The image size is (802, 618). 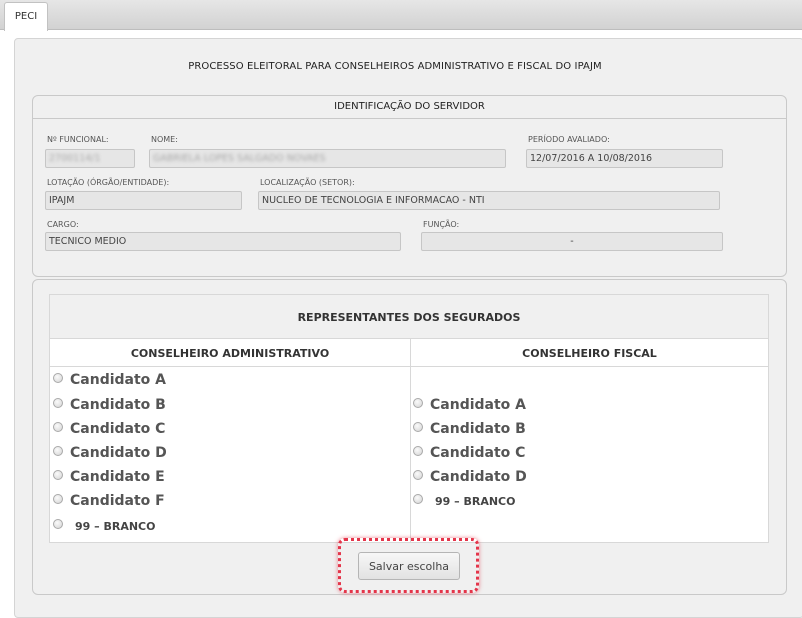 I want to click on funcao-label: FUNÇÃO:, so click(x=441, y=224).